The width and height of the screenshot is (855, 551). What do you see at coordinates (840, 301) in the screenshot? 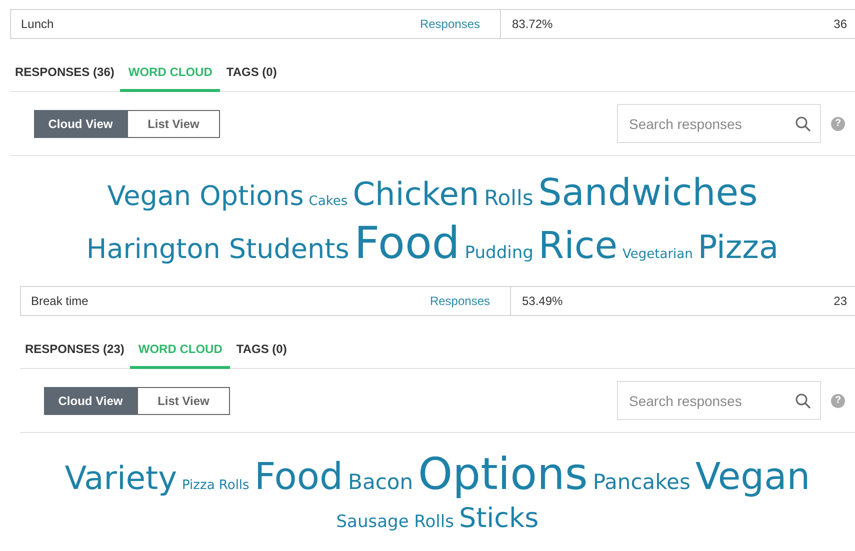
I see `count-value: 23` at bounding box center [840, 301].